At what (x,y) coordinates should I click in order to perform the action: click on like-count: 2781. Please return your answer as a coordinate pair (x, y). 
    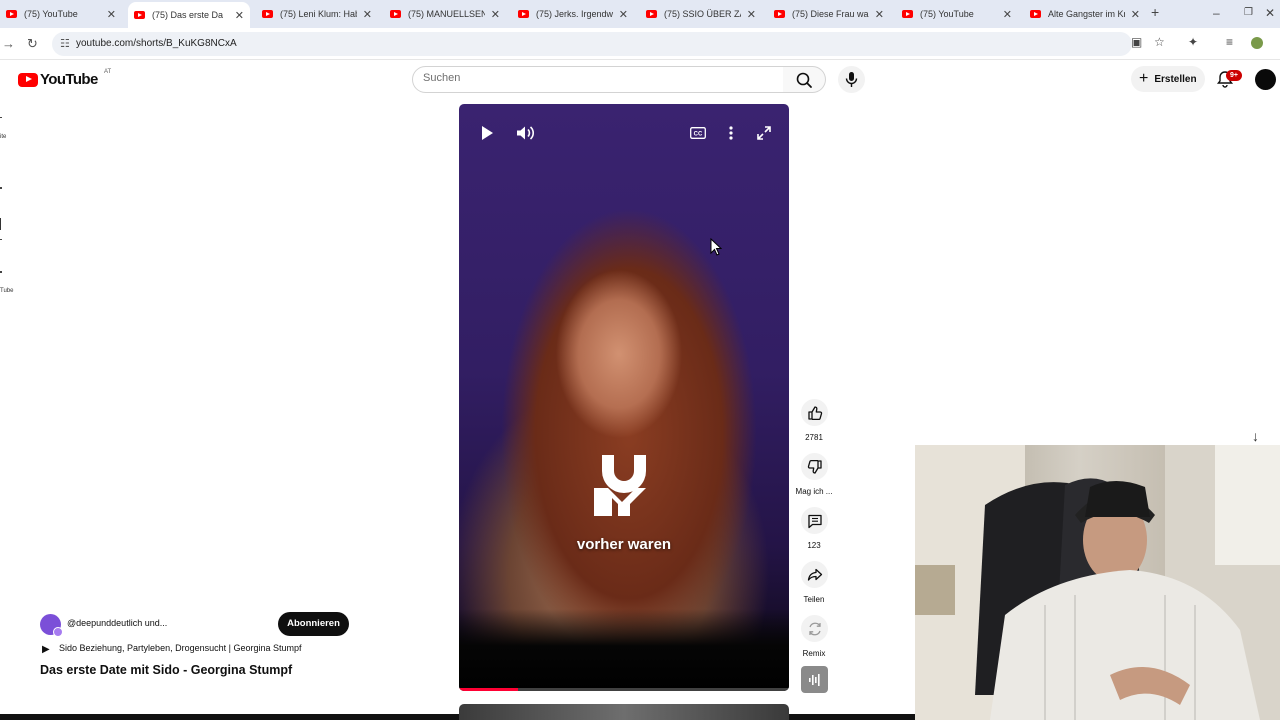
    Looking at the image, I should click on (814, 437).